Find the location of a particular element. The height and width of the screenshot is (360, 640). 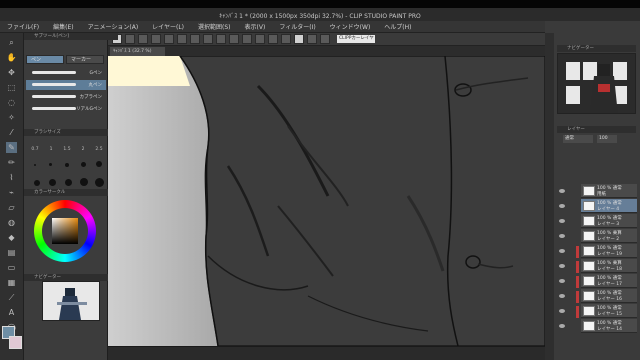

layer-row: 100 % 乗算 レイヤー 18 is located at coordinates (609, 266).